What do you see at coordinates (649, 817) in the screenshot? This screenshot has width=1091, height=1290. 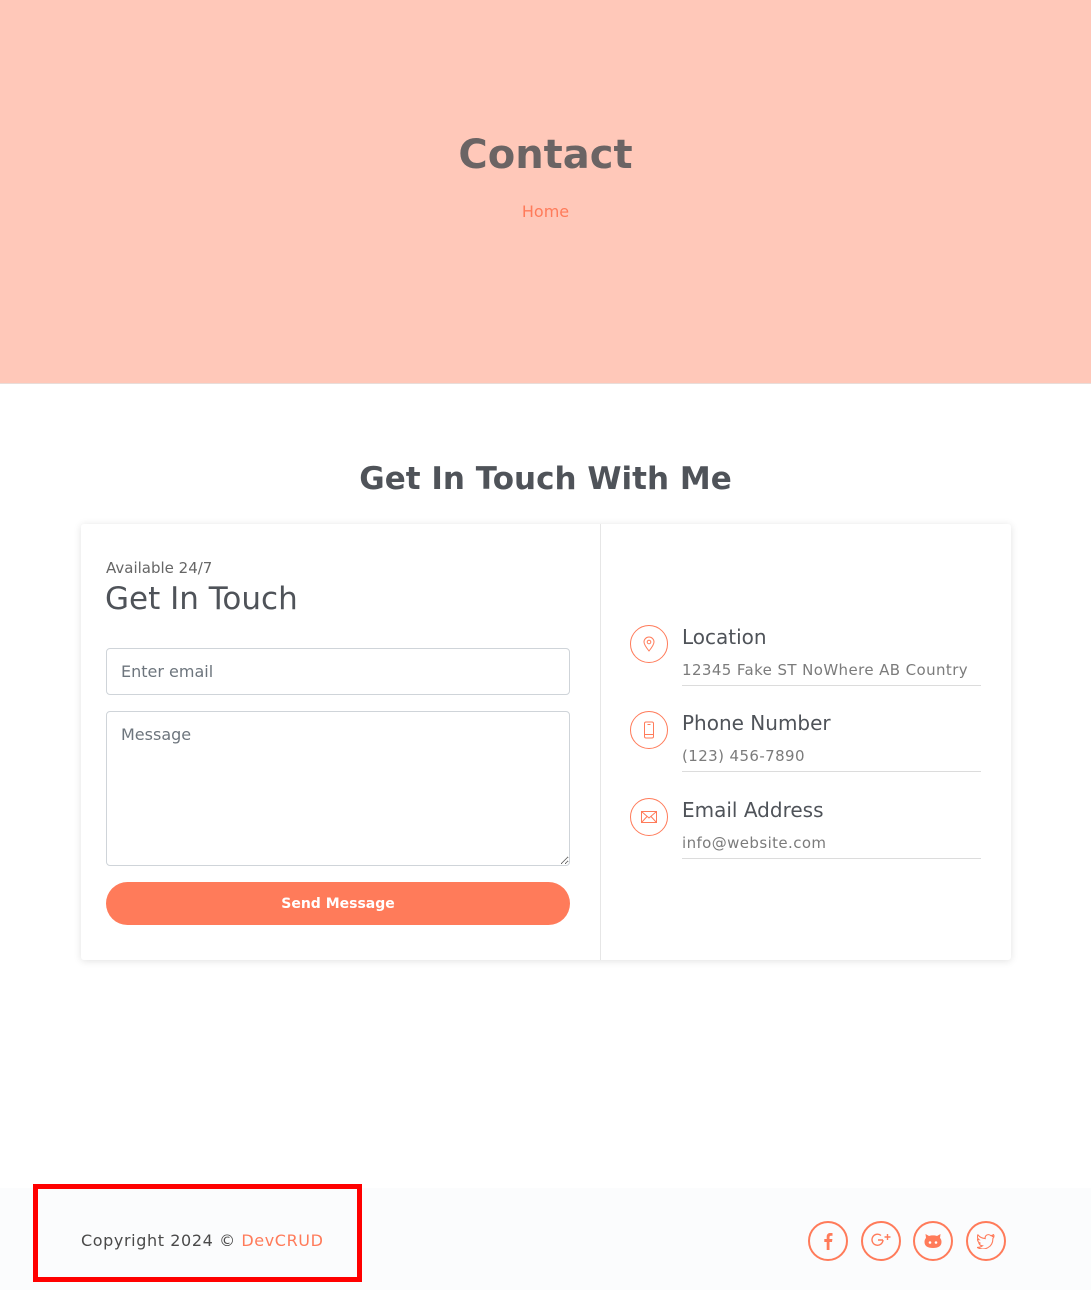 I see `envelope-icon` at bounding box center [649, 817].